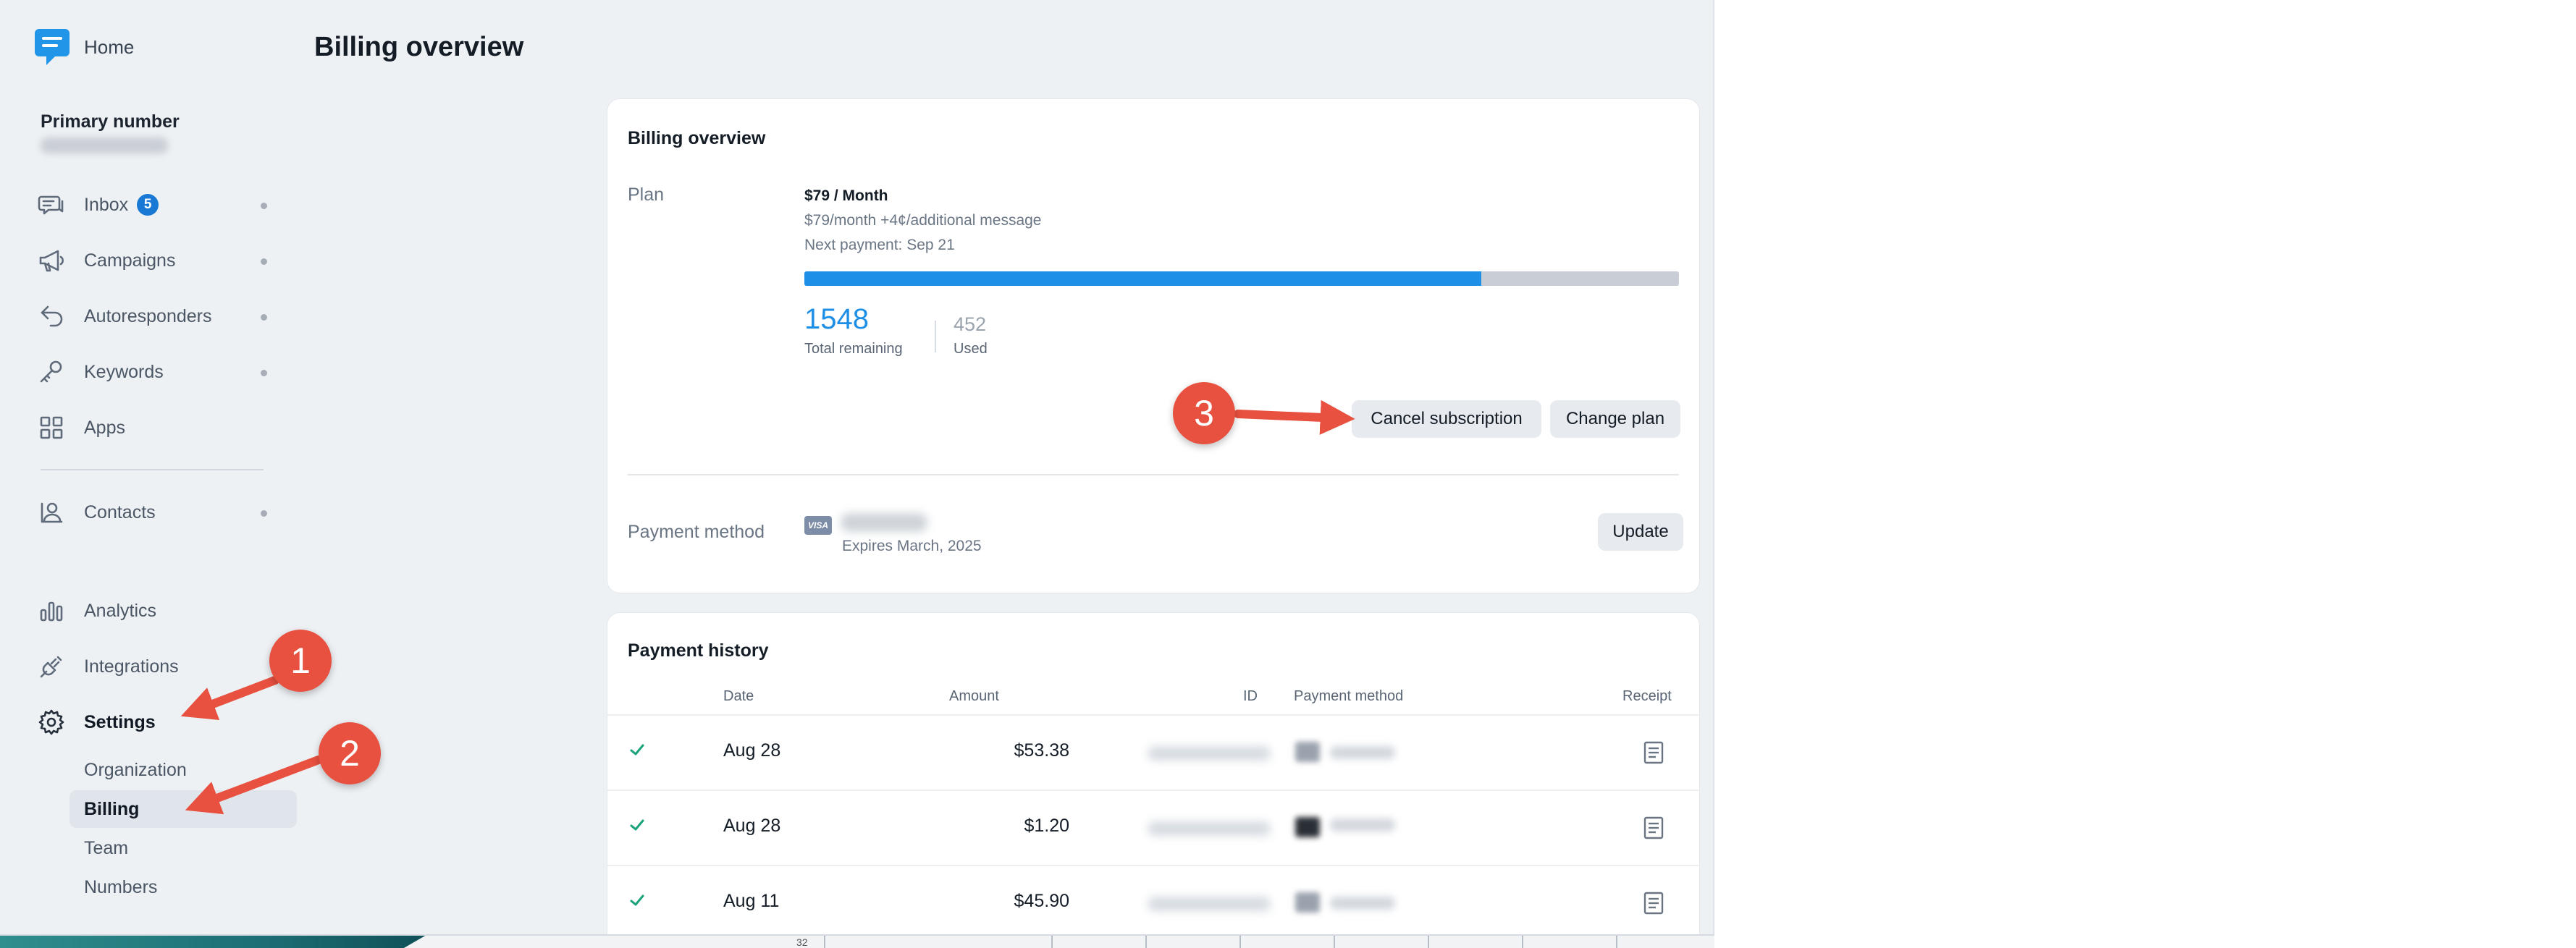  I want to click on plan-label: Plan, so click(646, 195).